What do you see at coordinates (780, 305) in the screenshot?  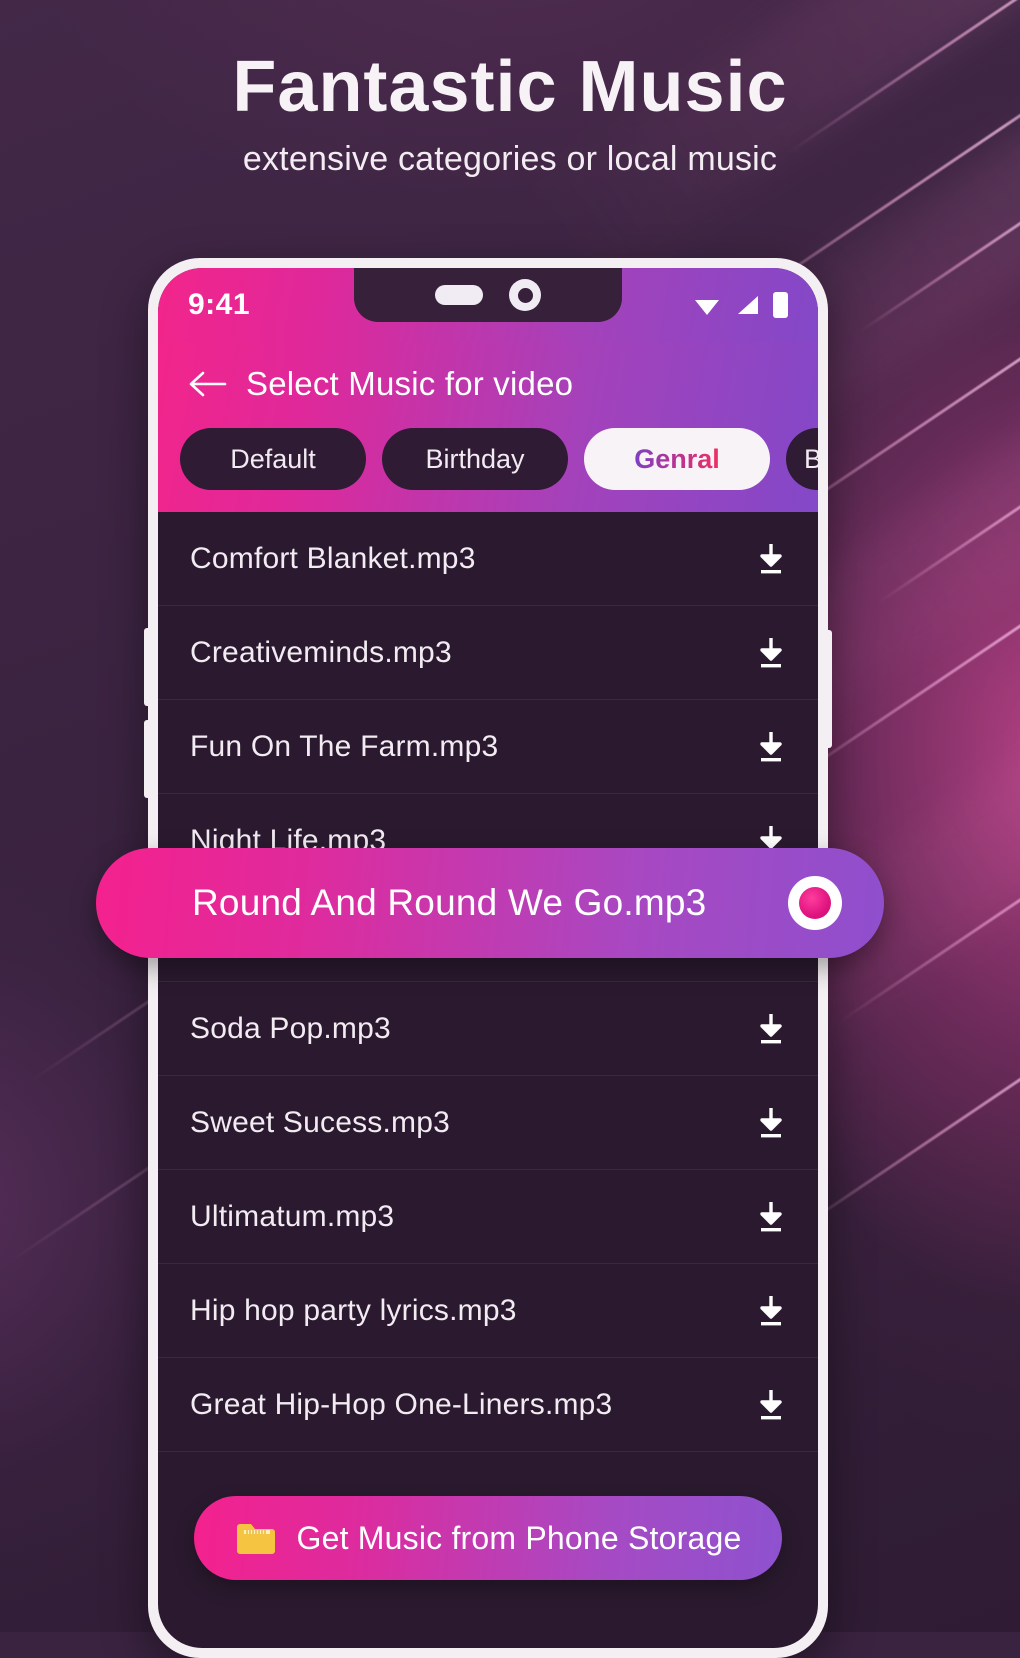 I see `battery-icon` at bounding box center [780, 305].